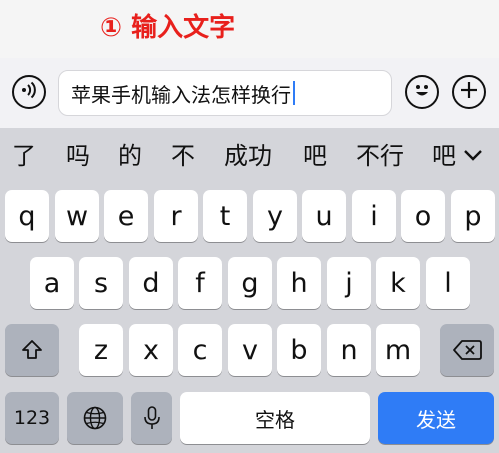 This screenshot has height=453, width=499. What do you see at coordinates (181, 94) in the screenshot?
I see `message-text: 苹果手机输入法怎样换行` at bounding box center [181, 94].